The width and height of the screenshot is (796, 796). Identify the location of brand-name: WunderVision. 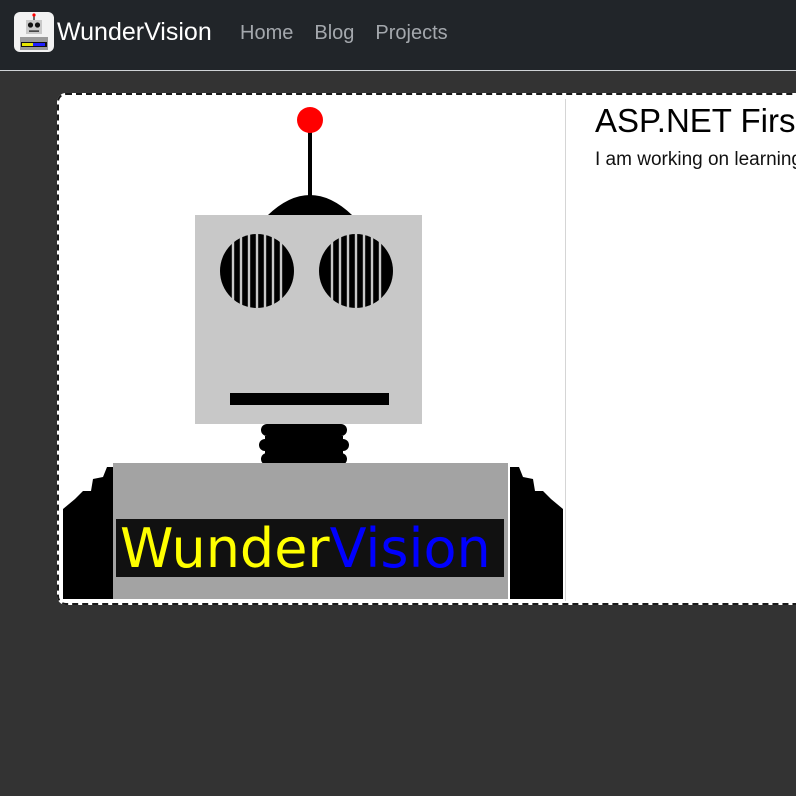
(134, 32).